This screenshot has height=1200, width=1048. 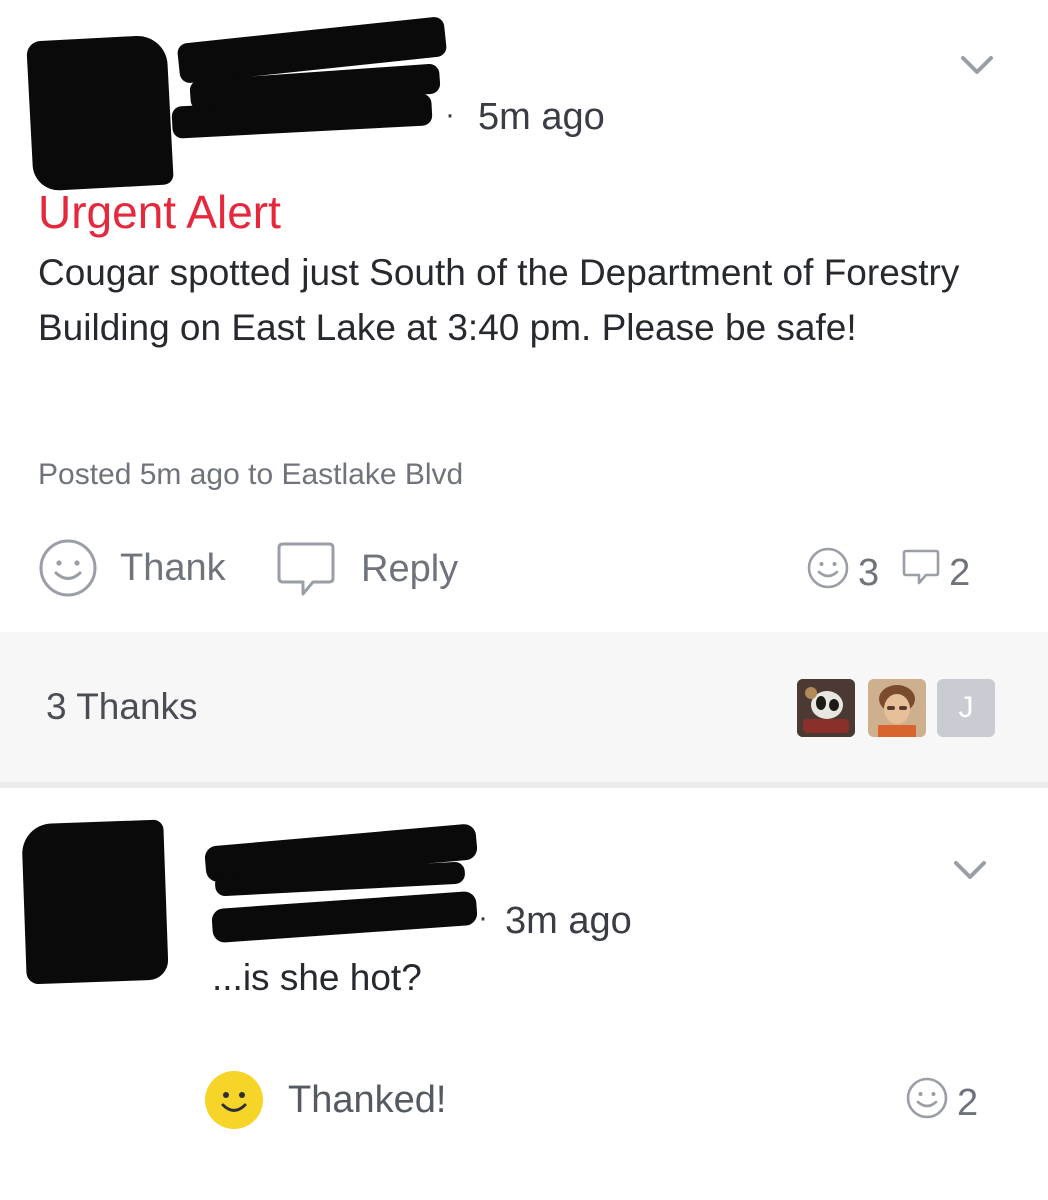 I want to click on thanks-bar: 3 Thanks J, so click(x=524, y=710).